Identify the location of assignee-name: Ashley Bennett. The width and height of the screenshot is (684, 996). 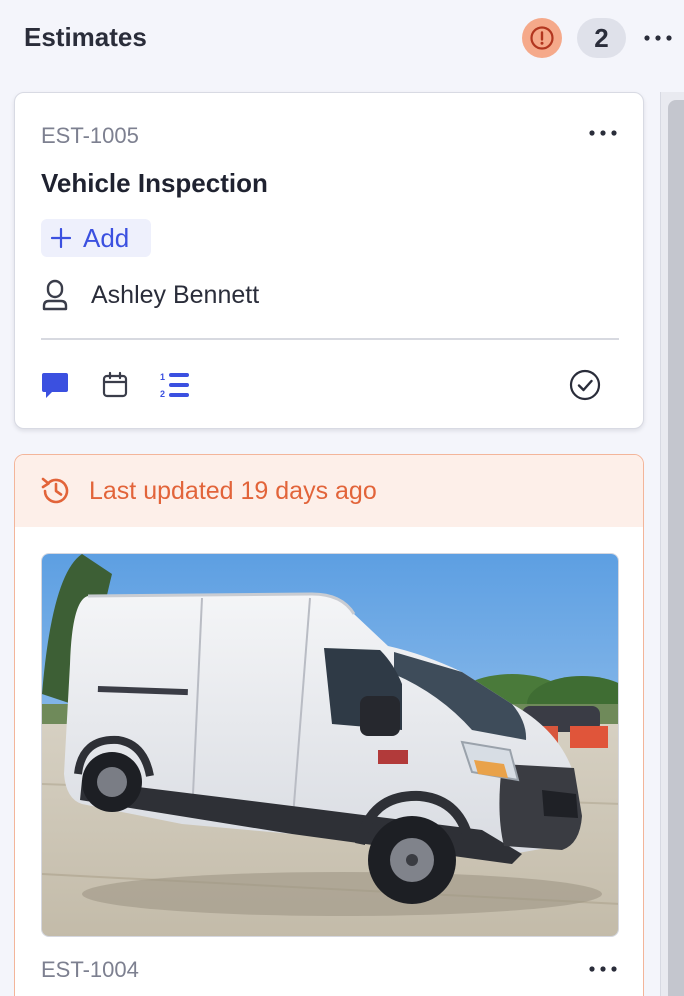
(175, 294).